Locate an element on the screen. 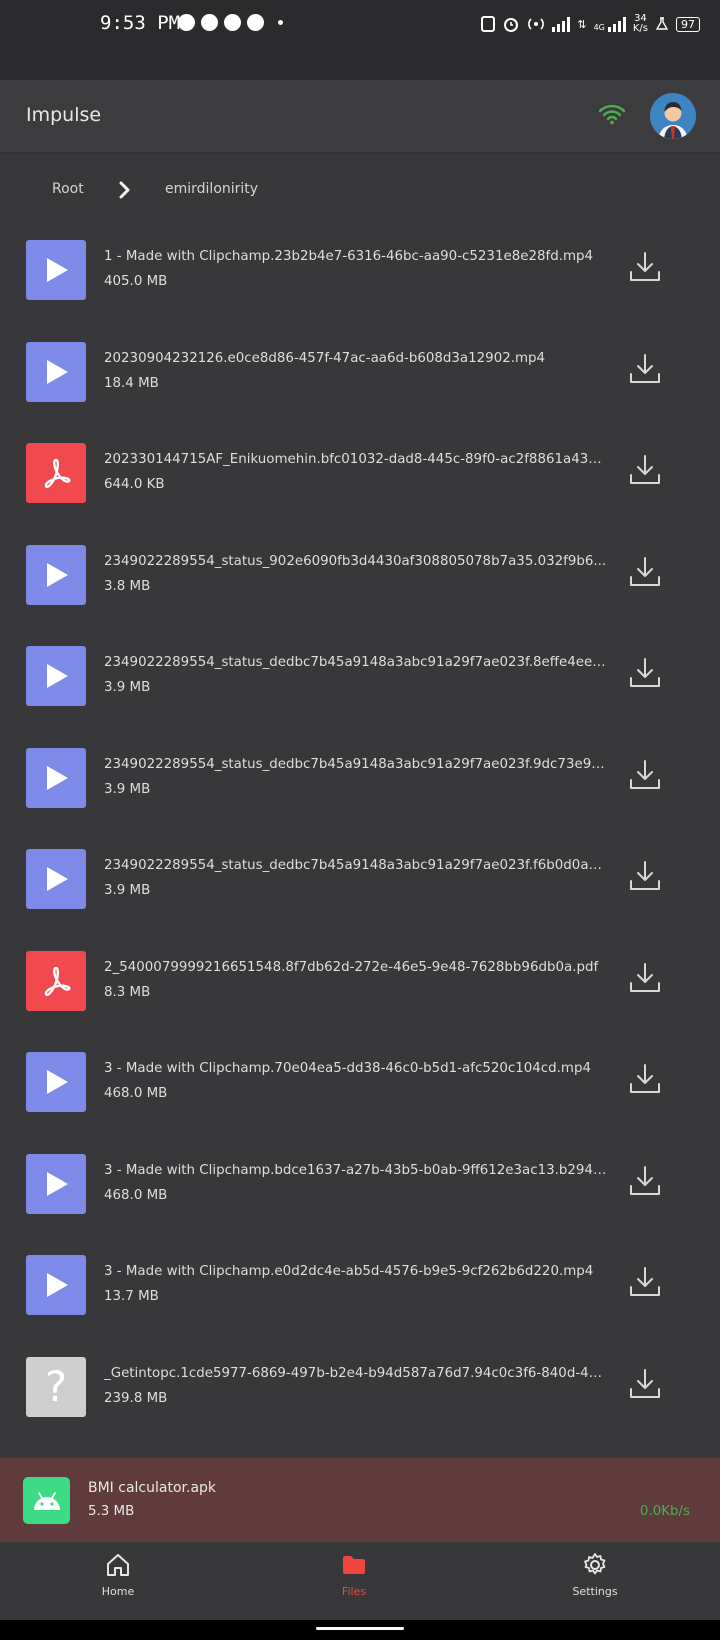  download-speed: 0.0Kb/s is located at coordinates (664, 1511).